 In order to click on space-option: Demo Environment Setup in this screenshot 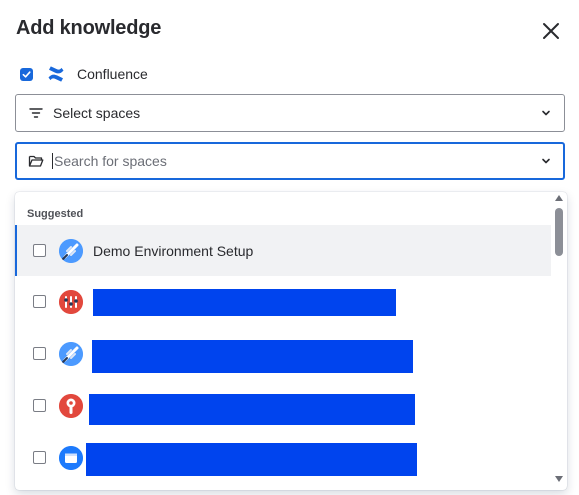, I will do `click(283, 250)`.